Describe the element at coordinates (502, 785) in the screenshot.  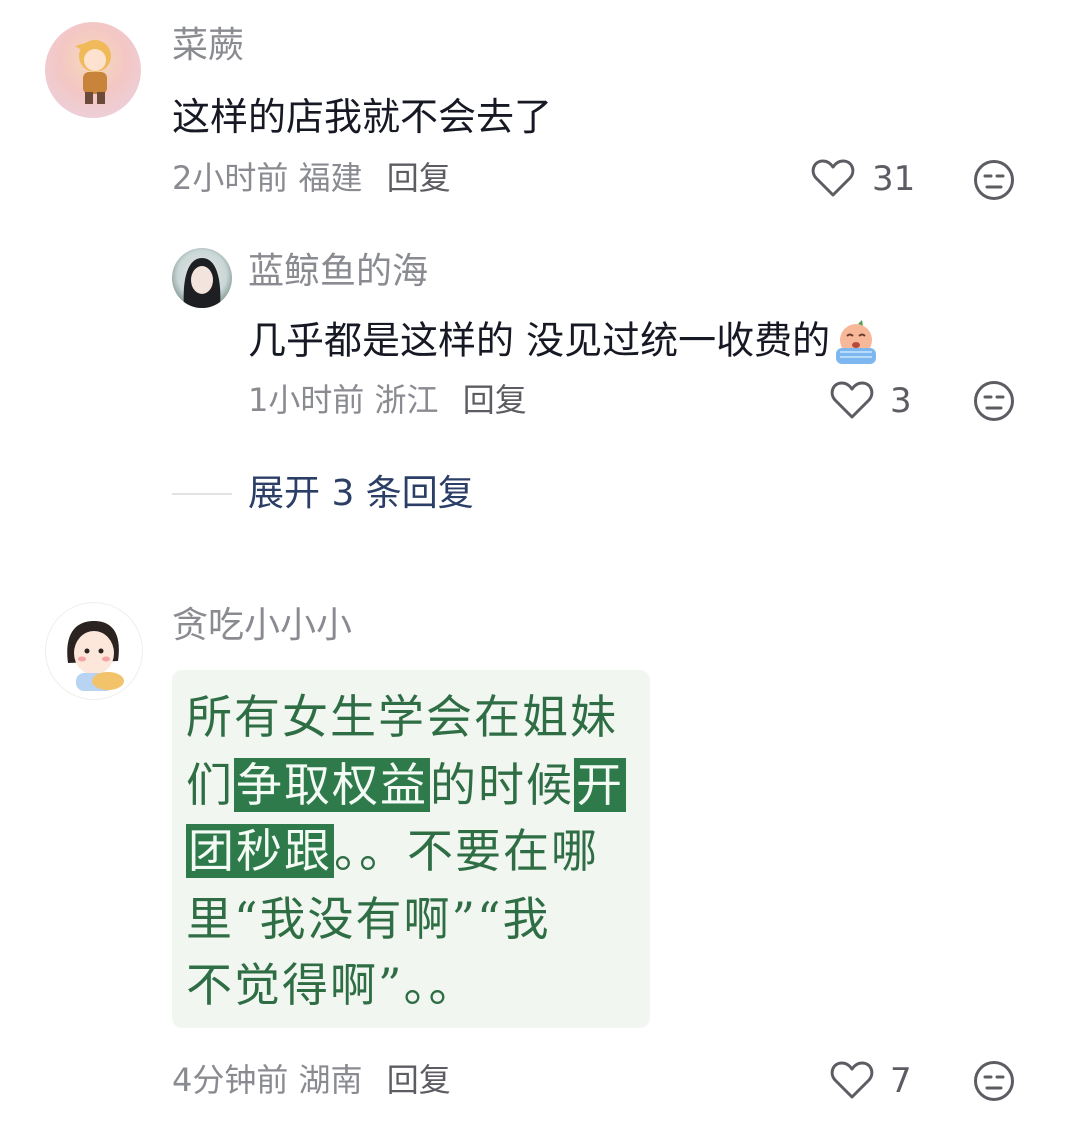
I see `image-text-segment: 的时候` at that location.